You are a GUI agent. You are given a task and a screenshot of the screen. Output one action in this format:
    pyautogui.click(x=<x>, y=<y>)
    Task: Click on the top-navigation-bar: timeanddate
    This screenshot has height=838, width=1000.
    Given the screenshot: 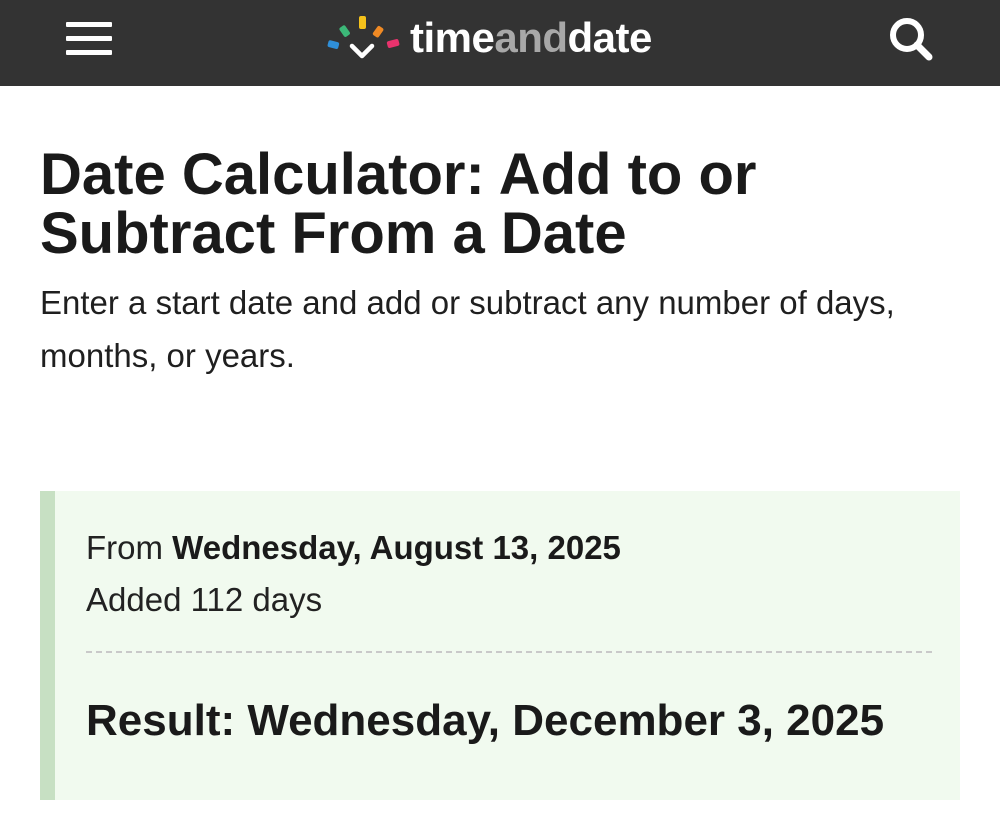 What is the action you would take?
    pyautogui.click(x=500, y=43)
    